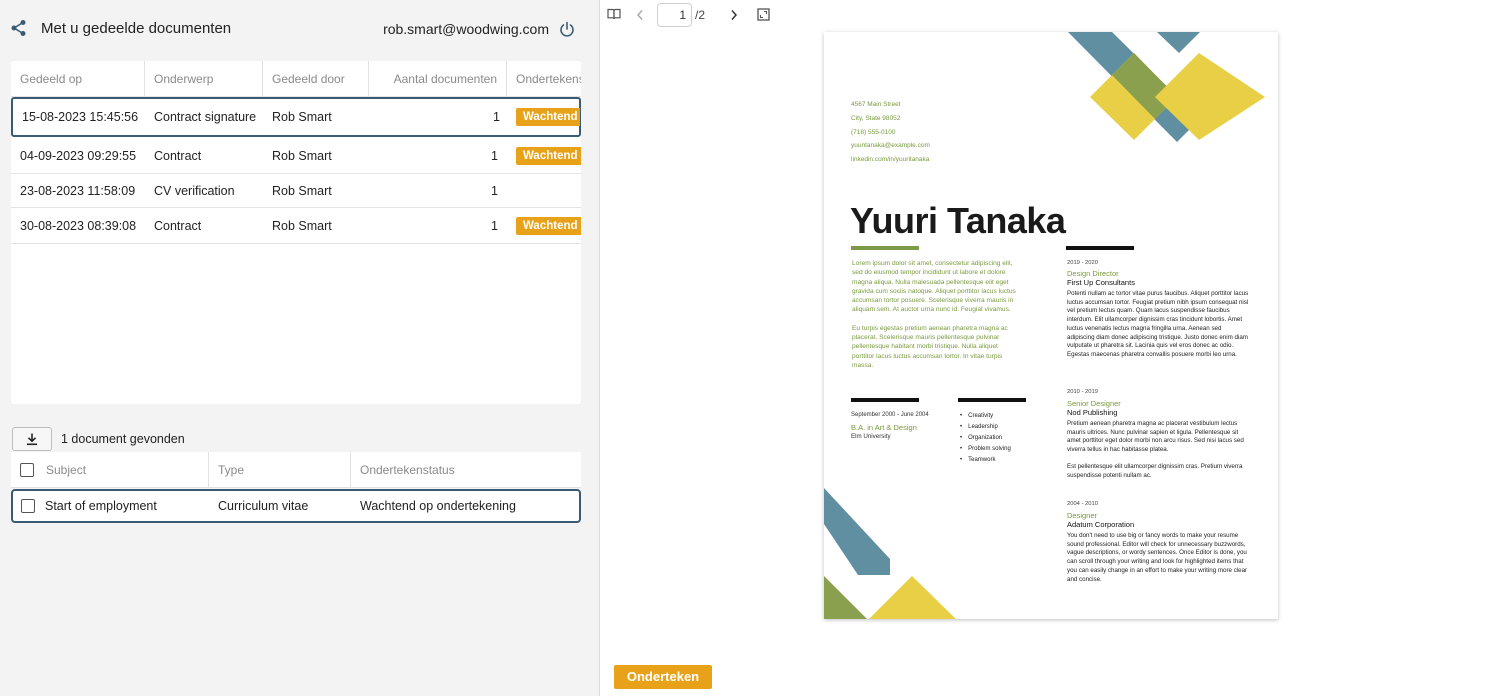 The image size is (1500, 696). Describe the element at coordinates (101, 506) in the screenshot. I see `row-subject: Start of employment` at that location.